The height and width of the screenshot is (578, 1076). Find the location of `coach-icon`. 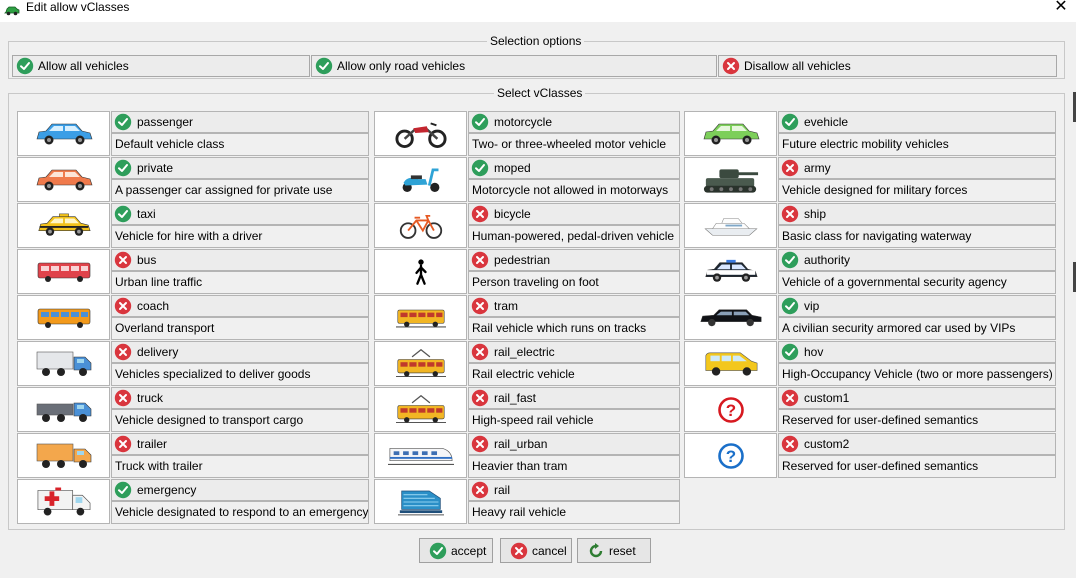

coach-icon is located at coordinates (64, 318).